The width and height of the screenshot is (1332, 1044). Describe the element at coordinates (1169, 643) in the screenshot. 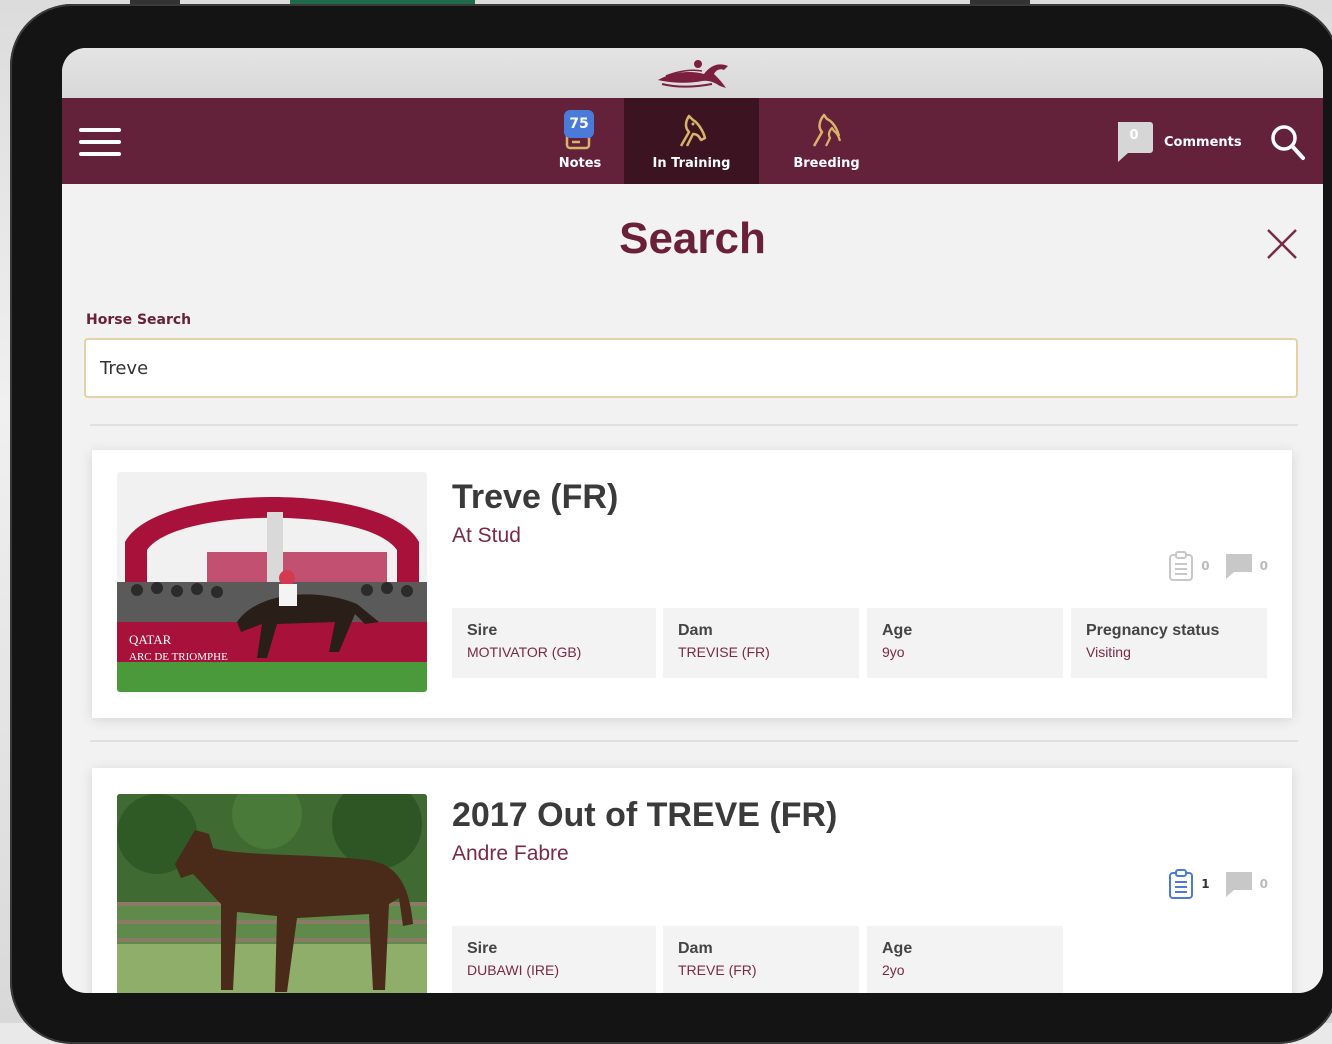

I see `info-pregnancy-status: Pregnancy status Visiting` at that location.